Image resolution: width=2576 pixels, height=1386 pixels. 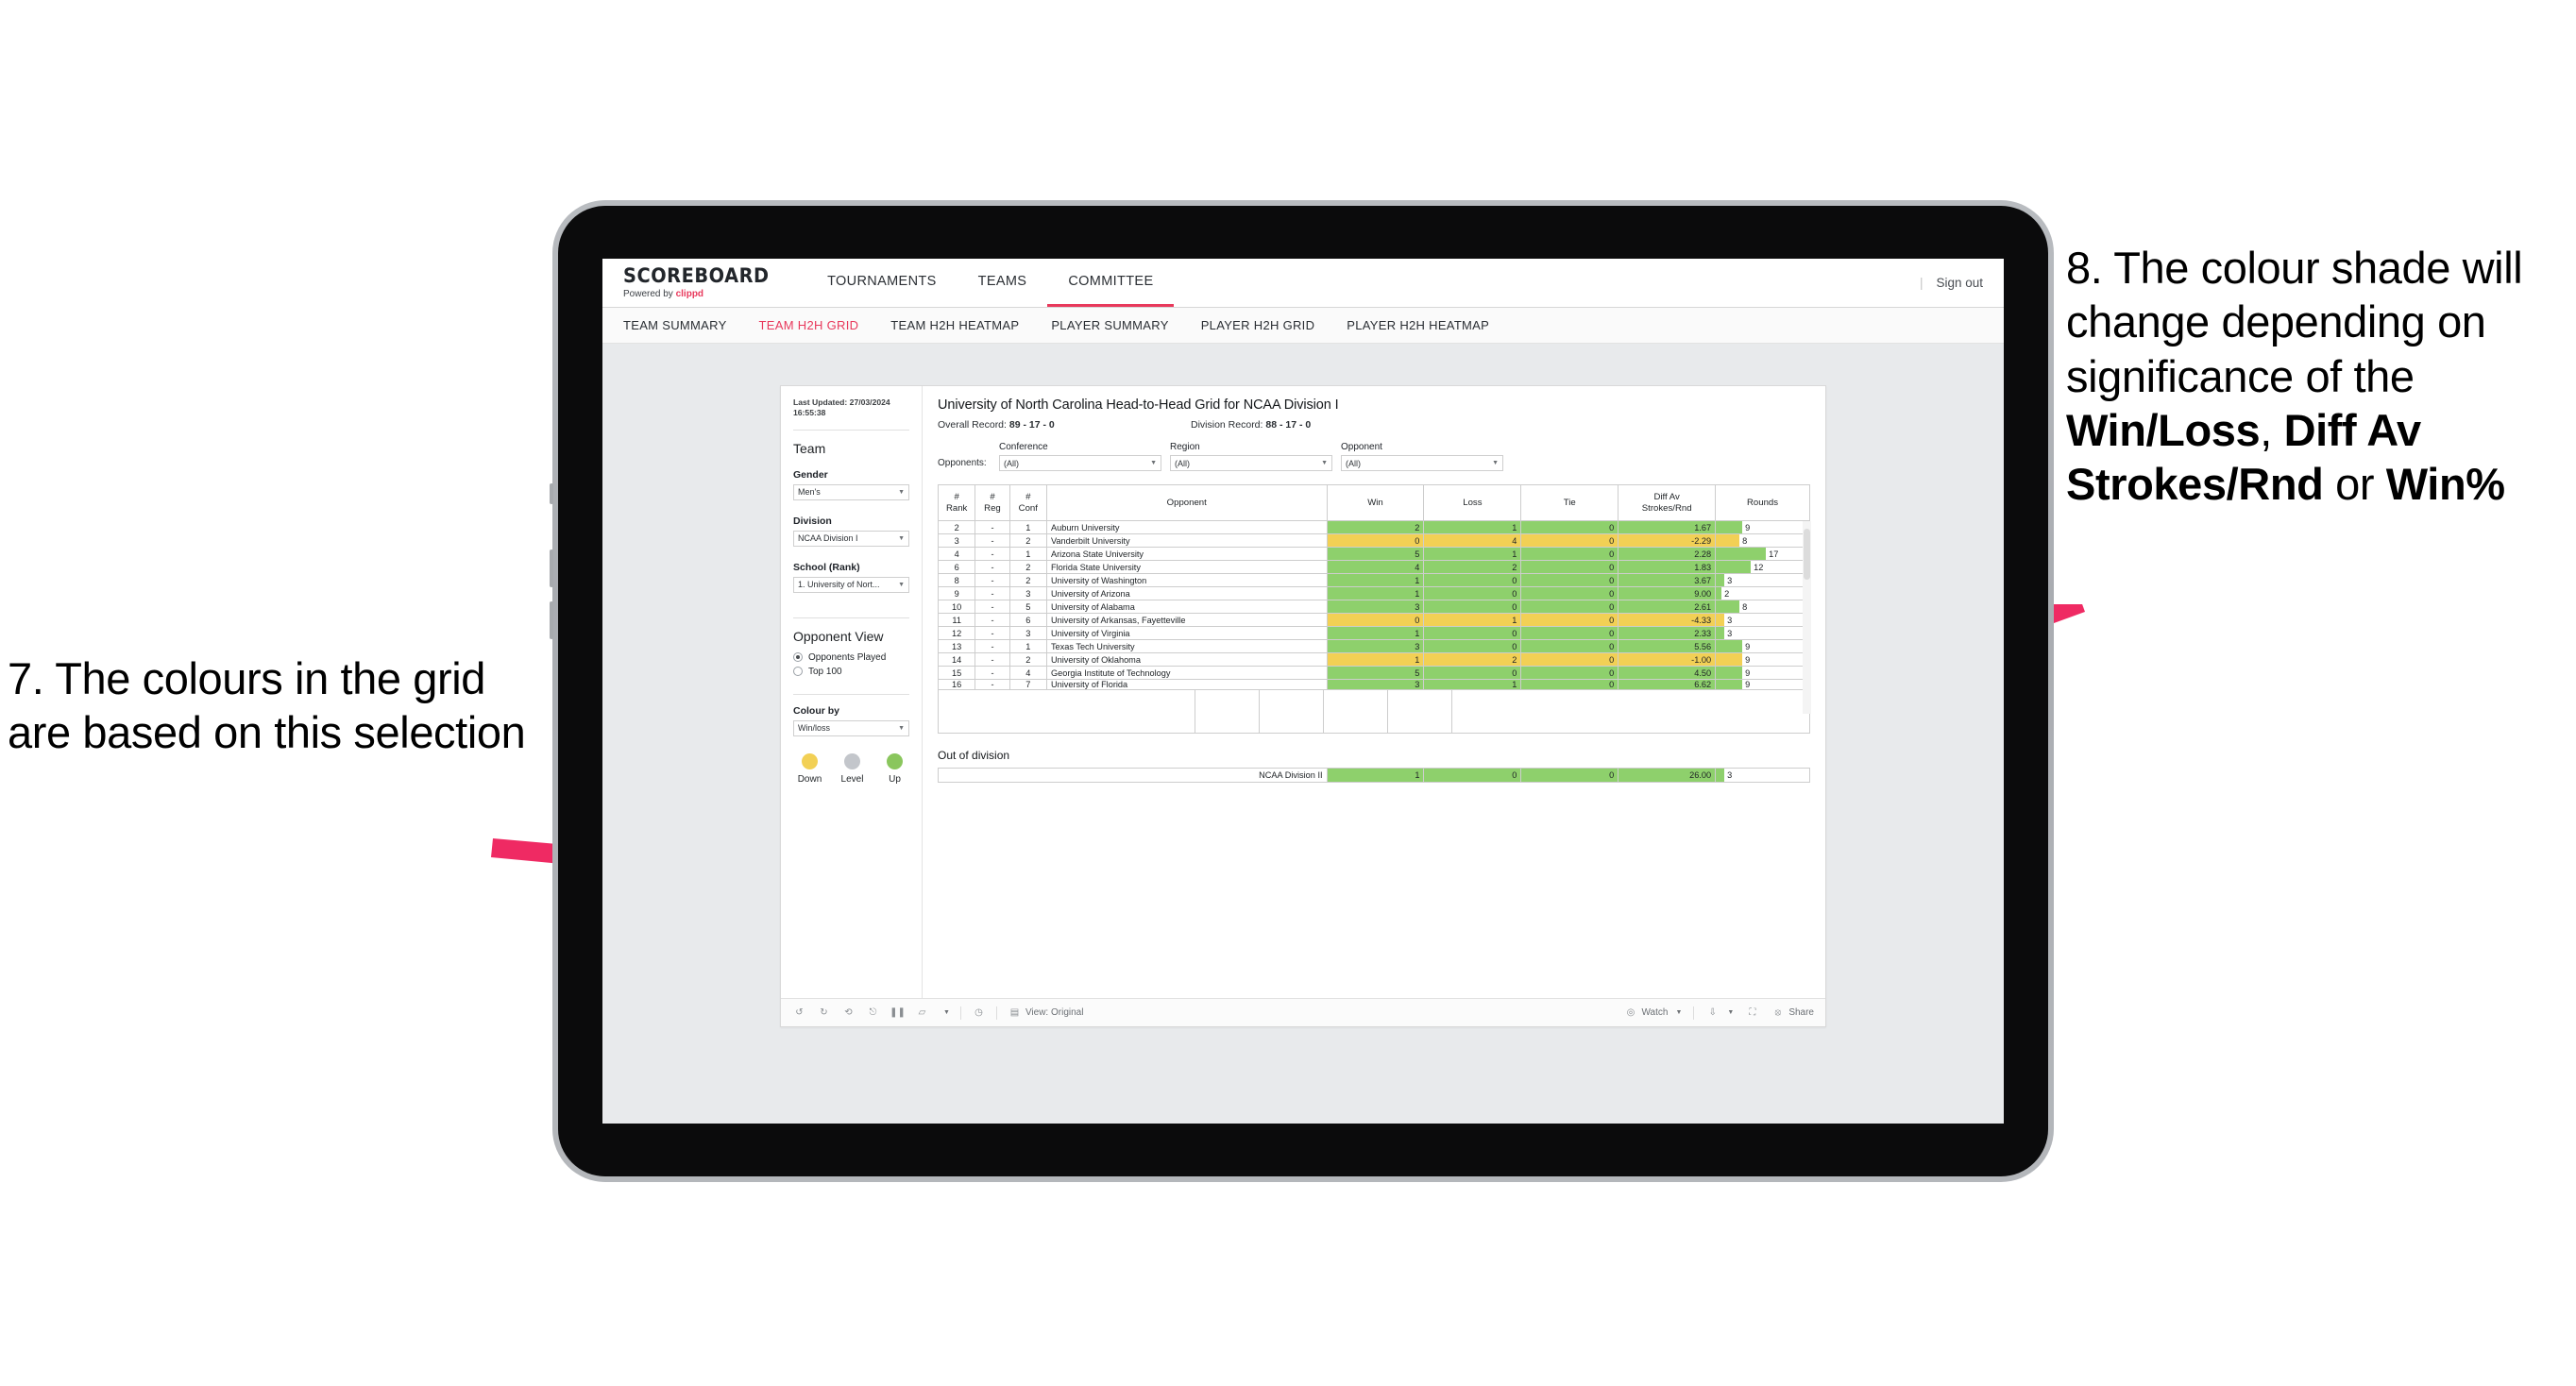 I want to click on rounds-value: 3, so click(x=1730, y=580).